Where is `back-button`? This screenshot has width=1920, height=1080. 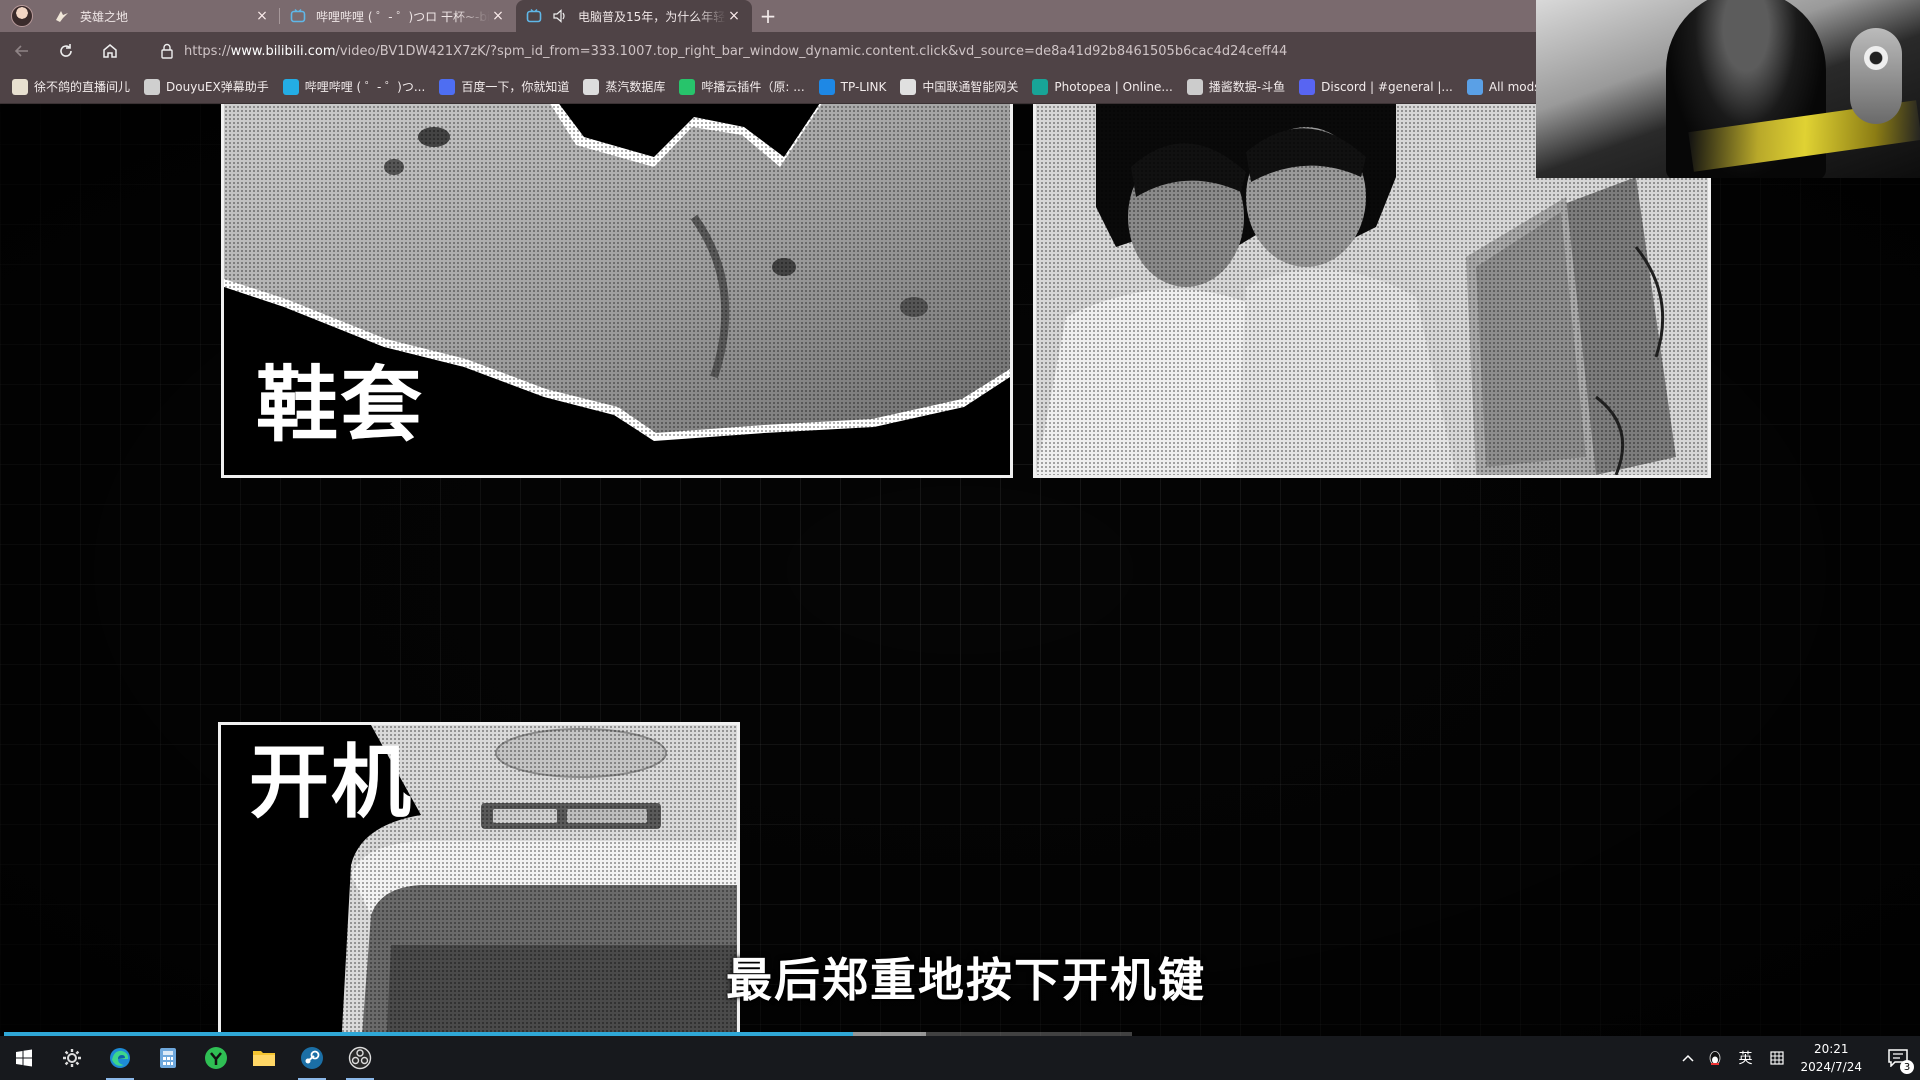
back-button is located at coordinates (22, 51).